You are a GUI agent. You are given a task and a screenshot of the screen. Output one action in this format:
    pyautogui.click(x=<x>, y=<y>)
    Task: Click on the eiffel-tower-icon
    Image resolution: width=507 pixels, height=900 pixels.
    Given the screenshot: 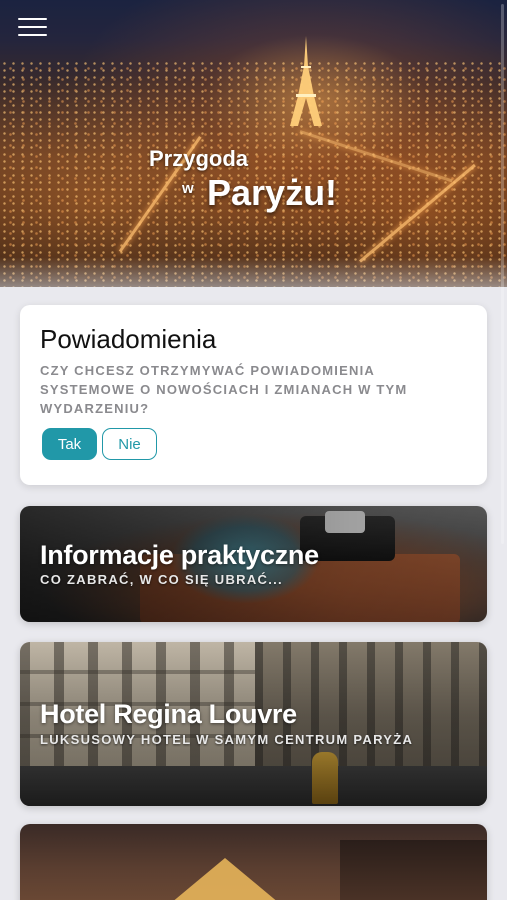 What is the action you would take?
    pyautogui.click(x=306, y=81)
    